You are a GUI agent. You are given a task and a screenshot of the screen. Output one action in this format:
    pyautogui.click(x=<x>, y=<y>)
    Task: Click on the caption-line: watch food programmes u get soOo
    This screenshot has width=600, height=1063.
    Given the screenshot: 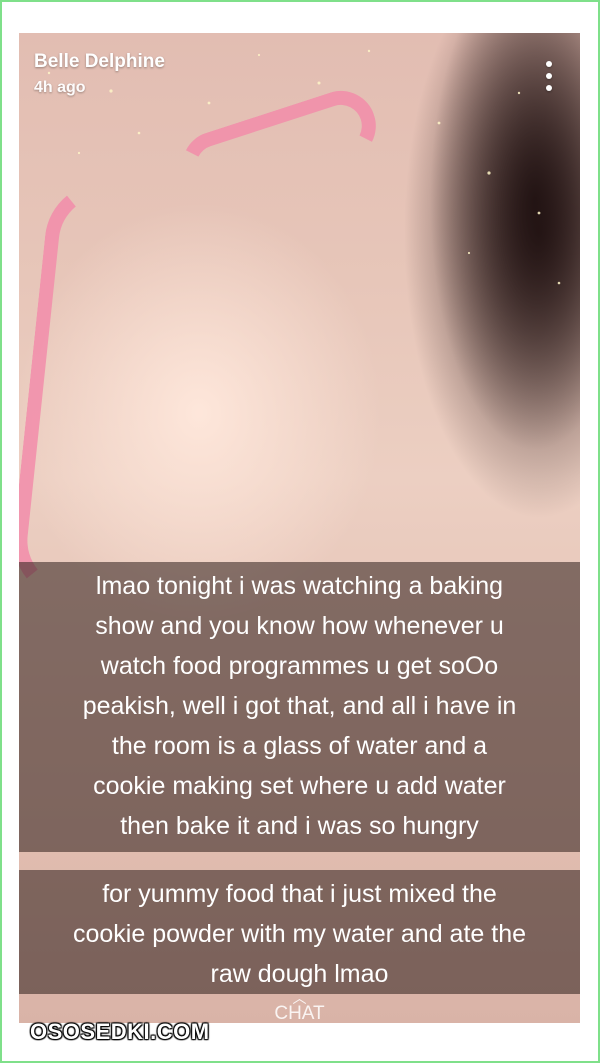 What is the action you would take?
    pyautogui.click(x=299, y=666)
    